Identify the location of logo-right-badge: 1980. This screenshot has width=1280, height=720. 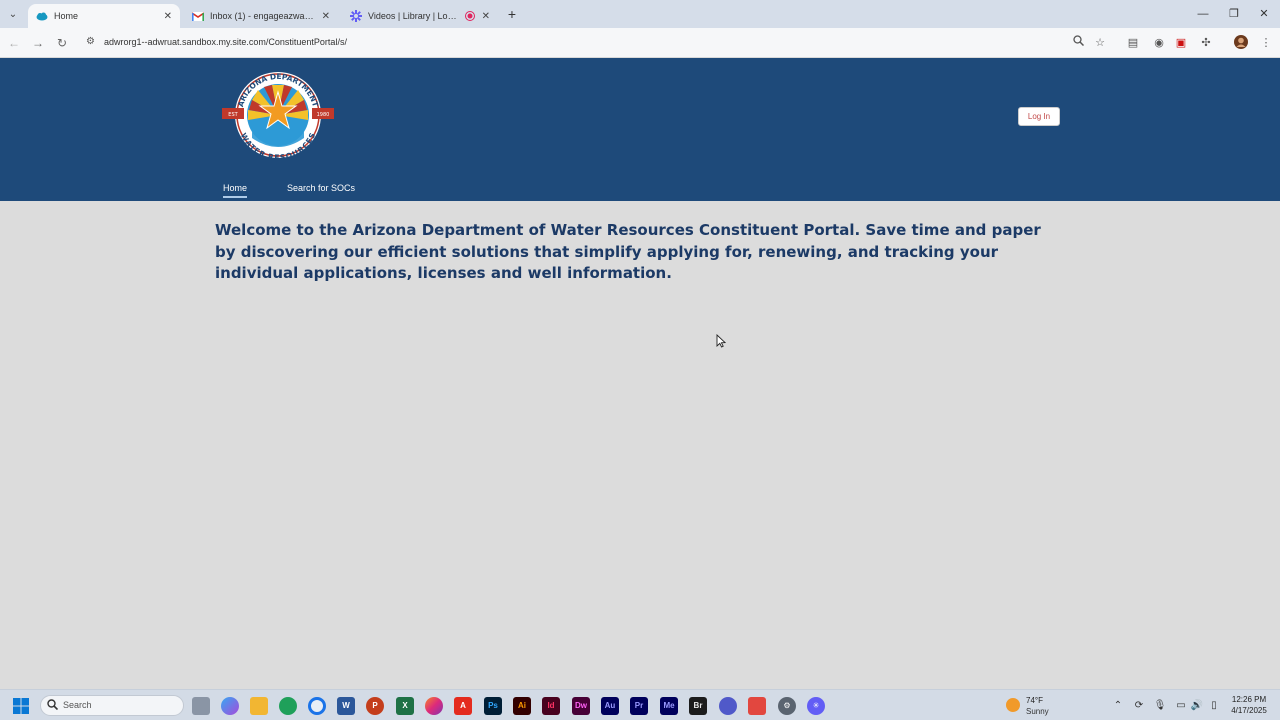
(323, 115).